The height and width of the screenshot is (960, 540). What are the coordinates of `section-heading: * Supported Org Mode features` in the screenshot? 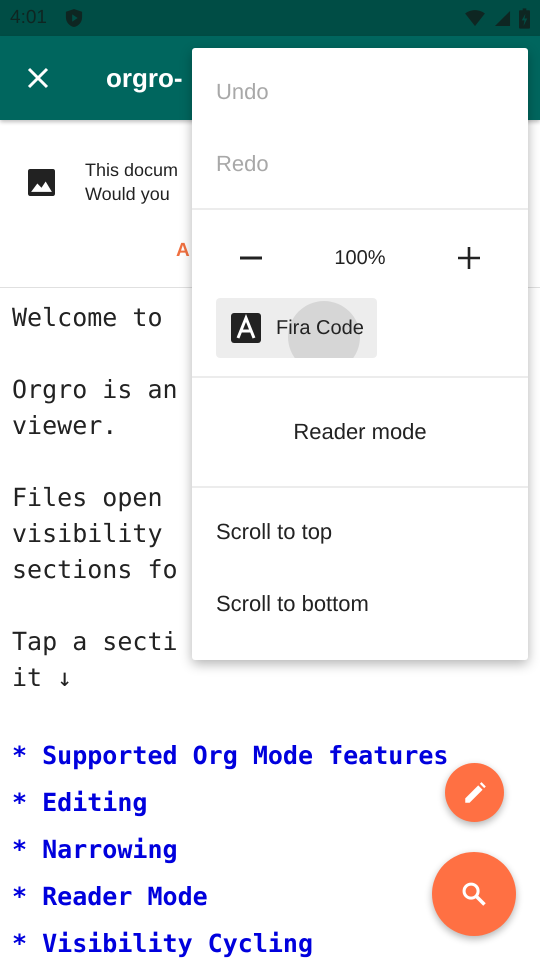 It's located at (230, 755).